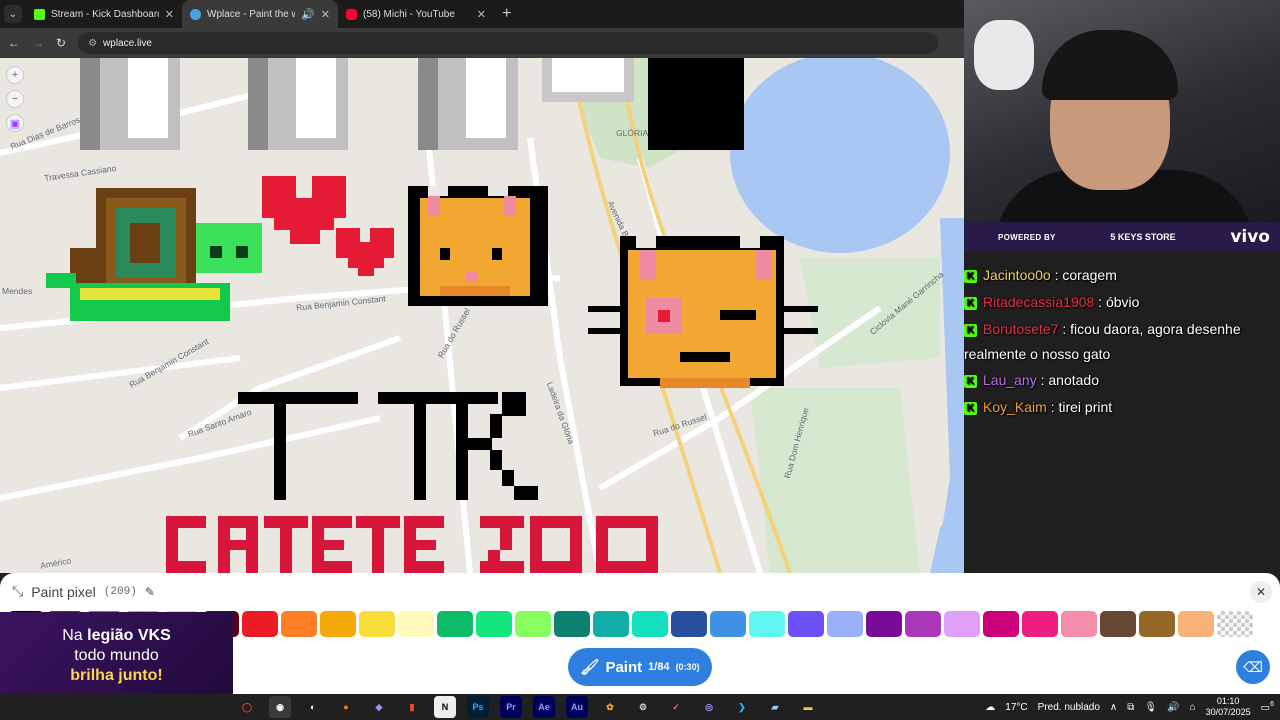 This screenshot has height=720, width=1280. Describe the element at coordinates (1150, 707) in the screenshot. I see `mic-icon: 🎙` at that location.